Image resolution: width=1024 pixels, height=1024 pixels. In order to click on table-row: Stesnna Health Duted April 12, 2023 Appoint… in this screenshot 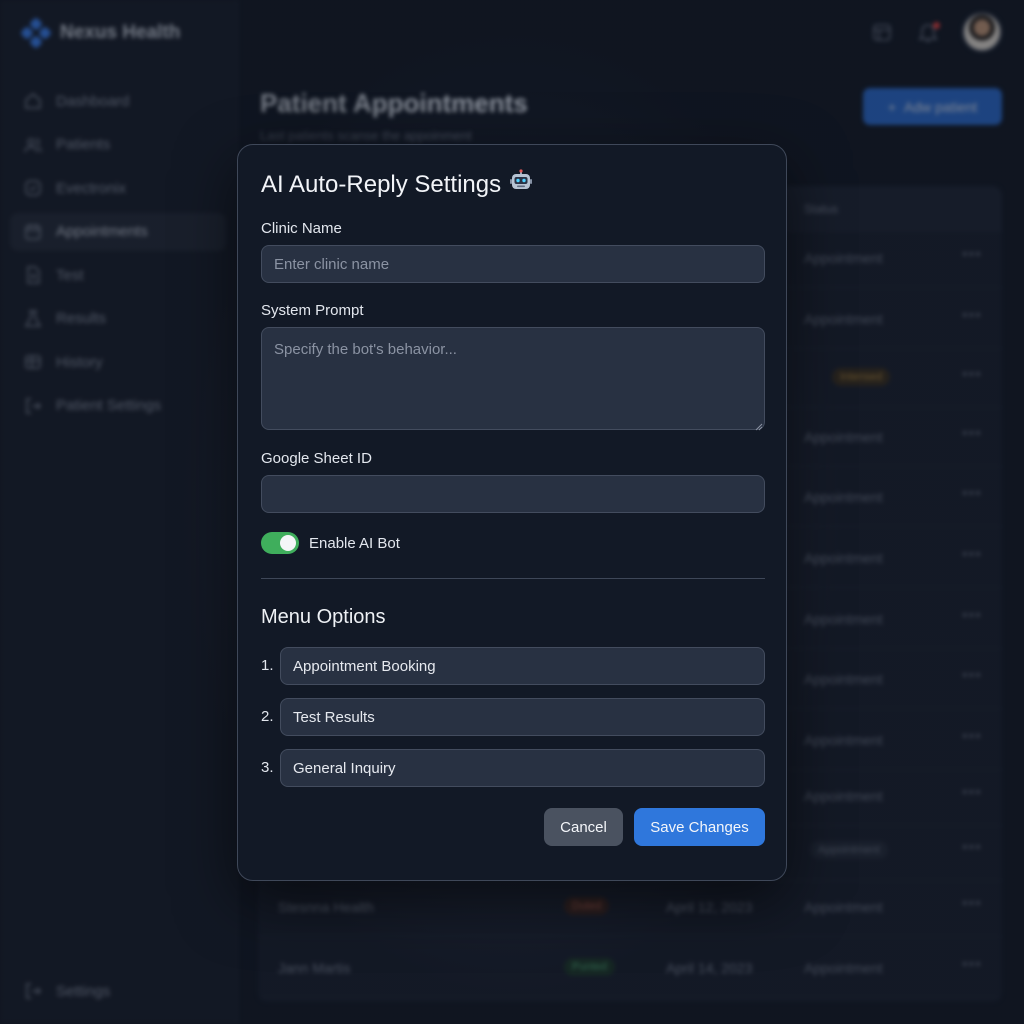, I will do `click(630, 909)`.